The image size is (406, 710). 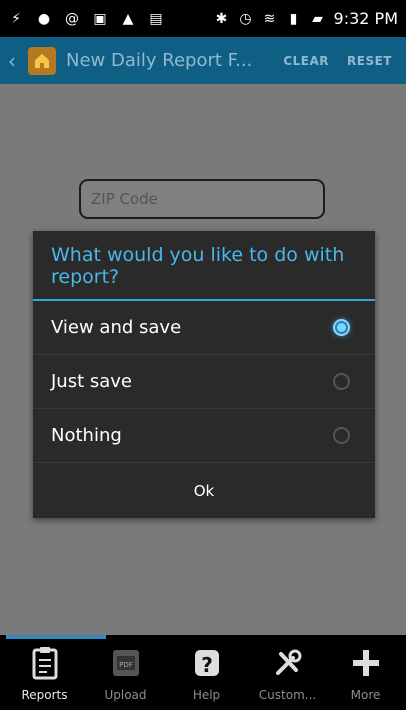 What do you see at coordinates (100, 18) in the screenshot?
I see `image-icon: ▣` at bounding box center [100, 18].